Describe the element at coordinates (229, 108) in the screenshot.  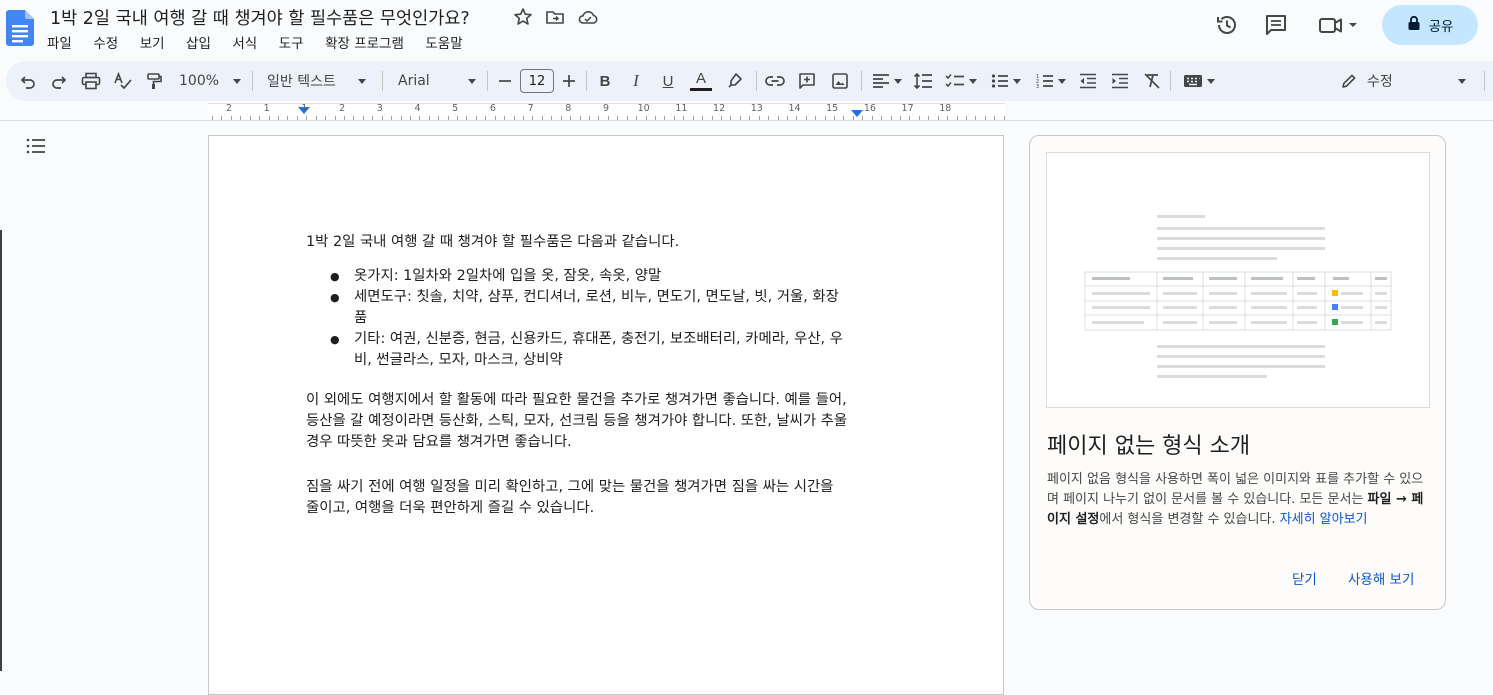
I see `ruler-number: 2` at that location.